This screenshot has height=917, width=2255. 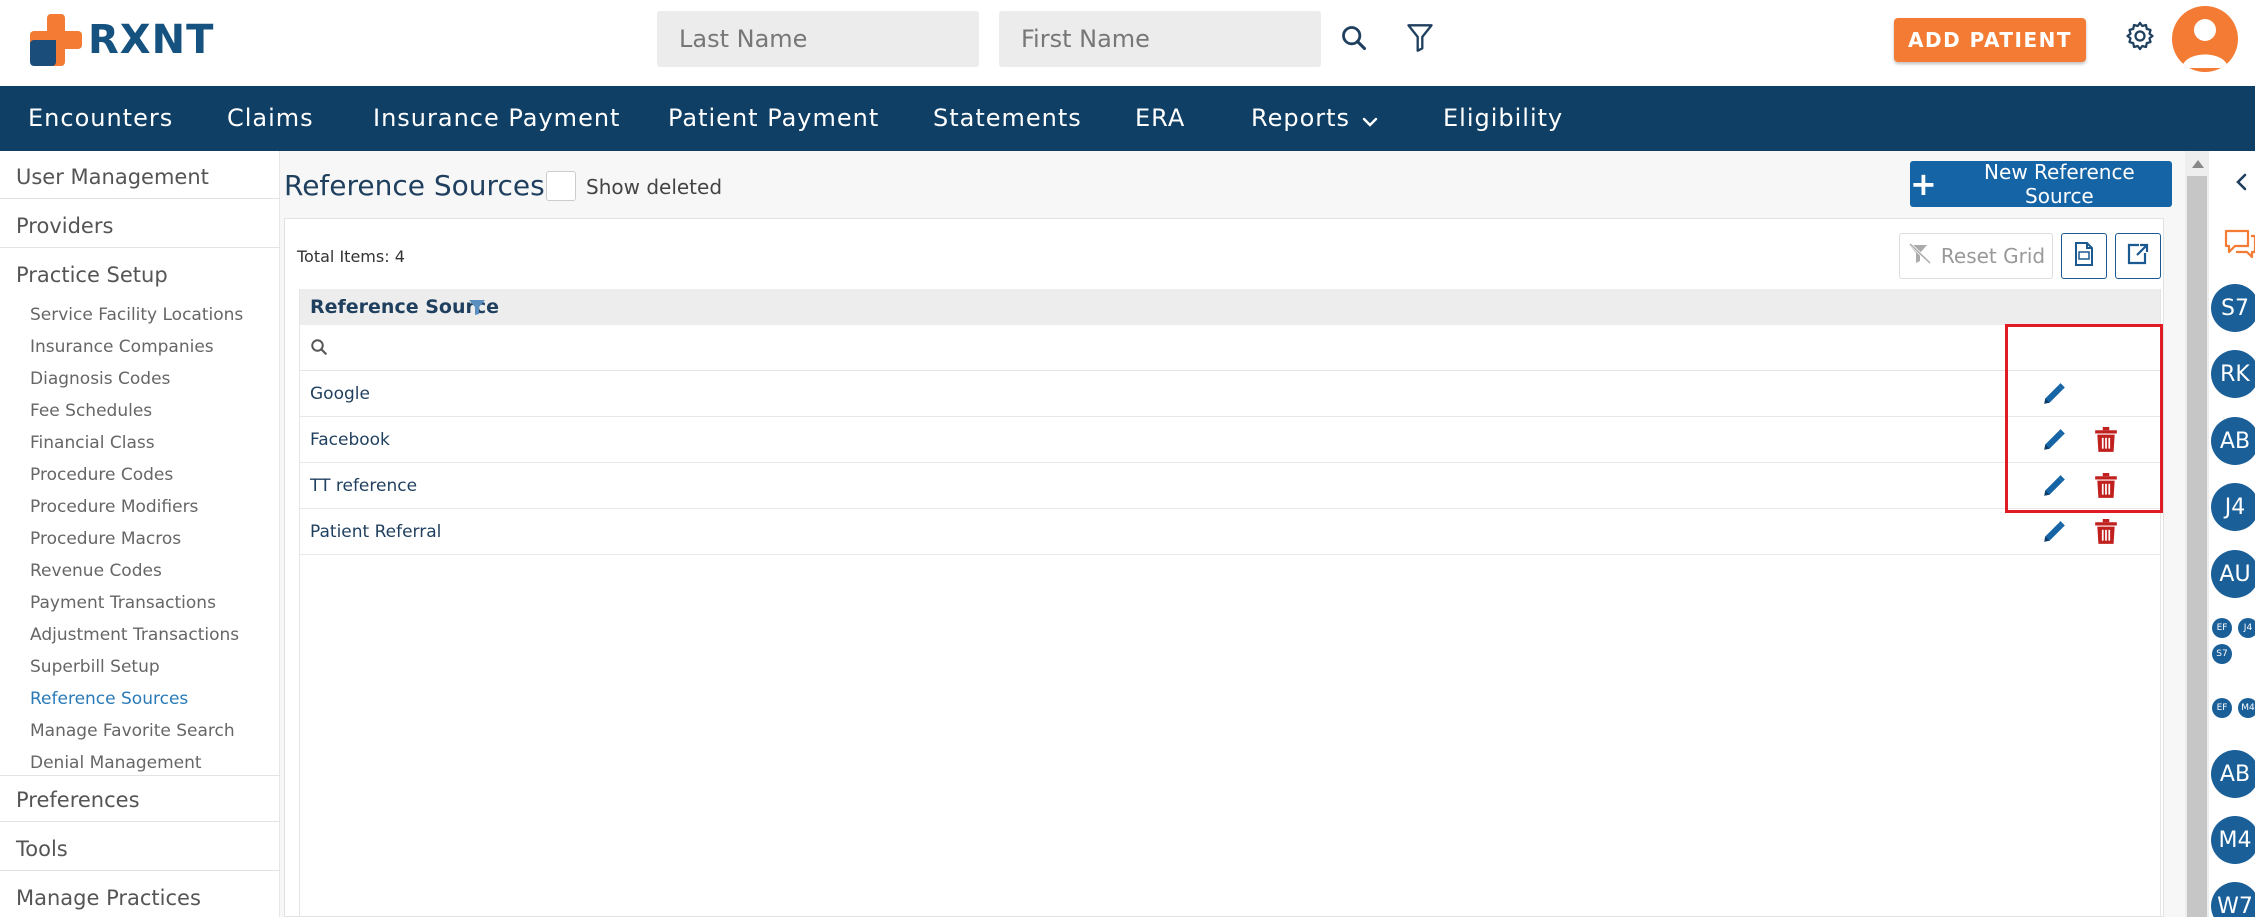 What do you see at coordinates (319, 349) in the screenshot?
I see `grid-search-icon` at bounding box center [319, 349].